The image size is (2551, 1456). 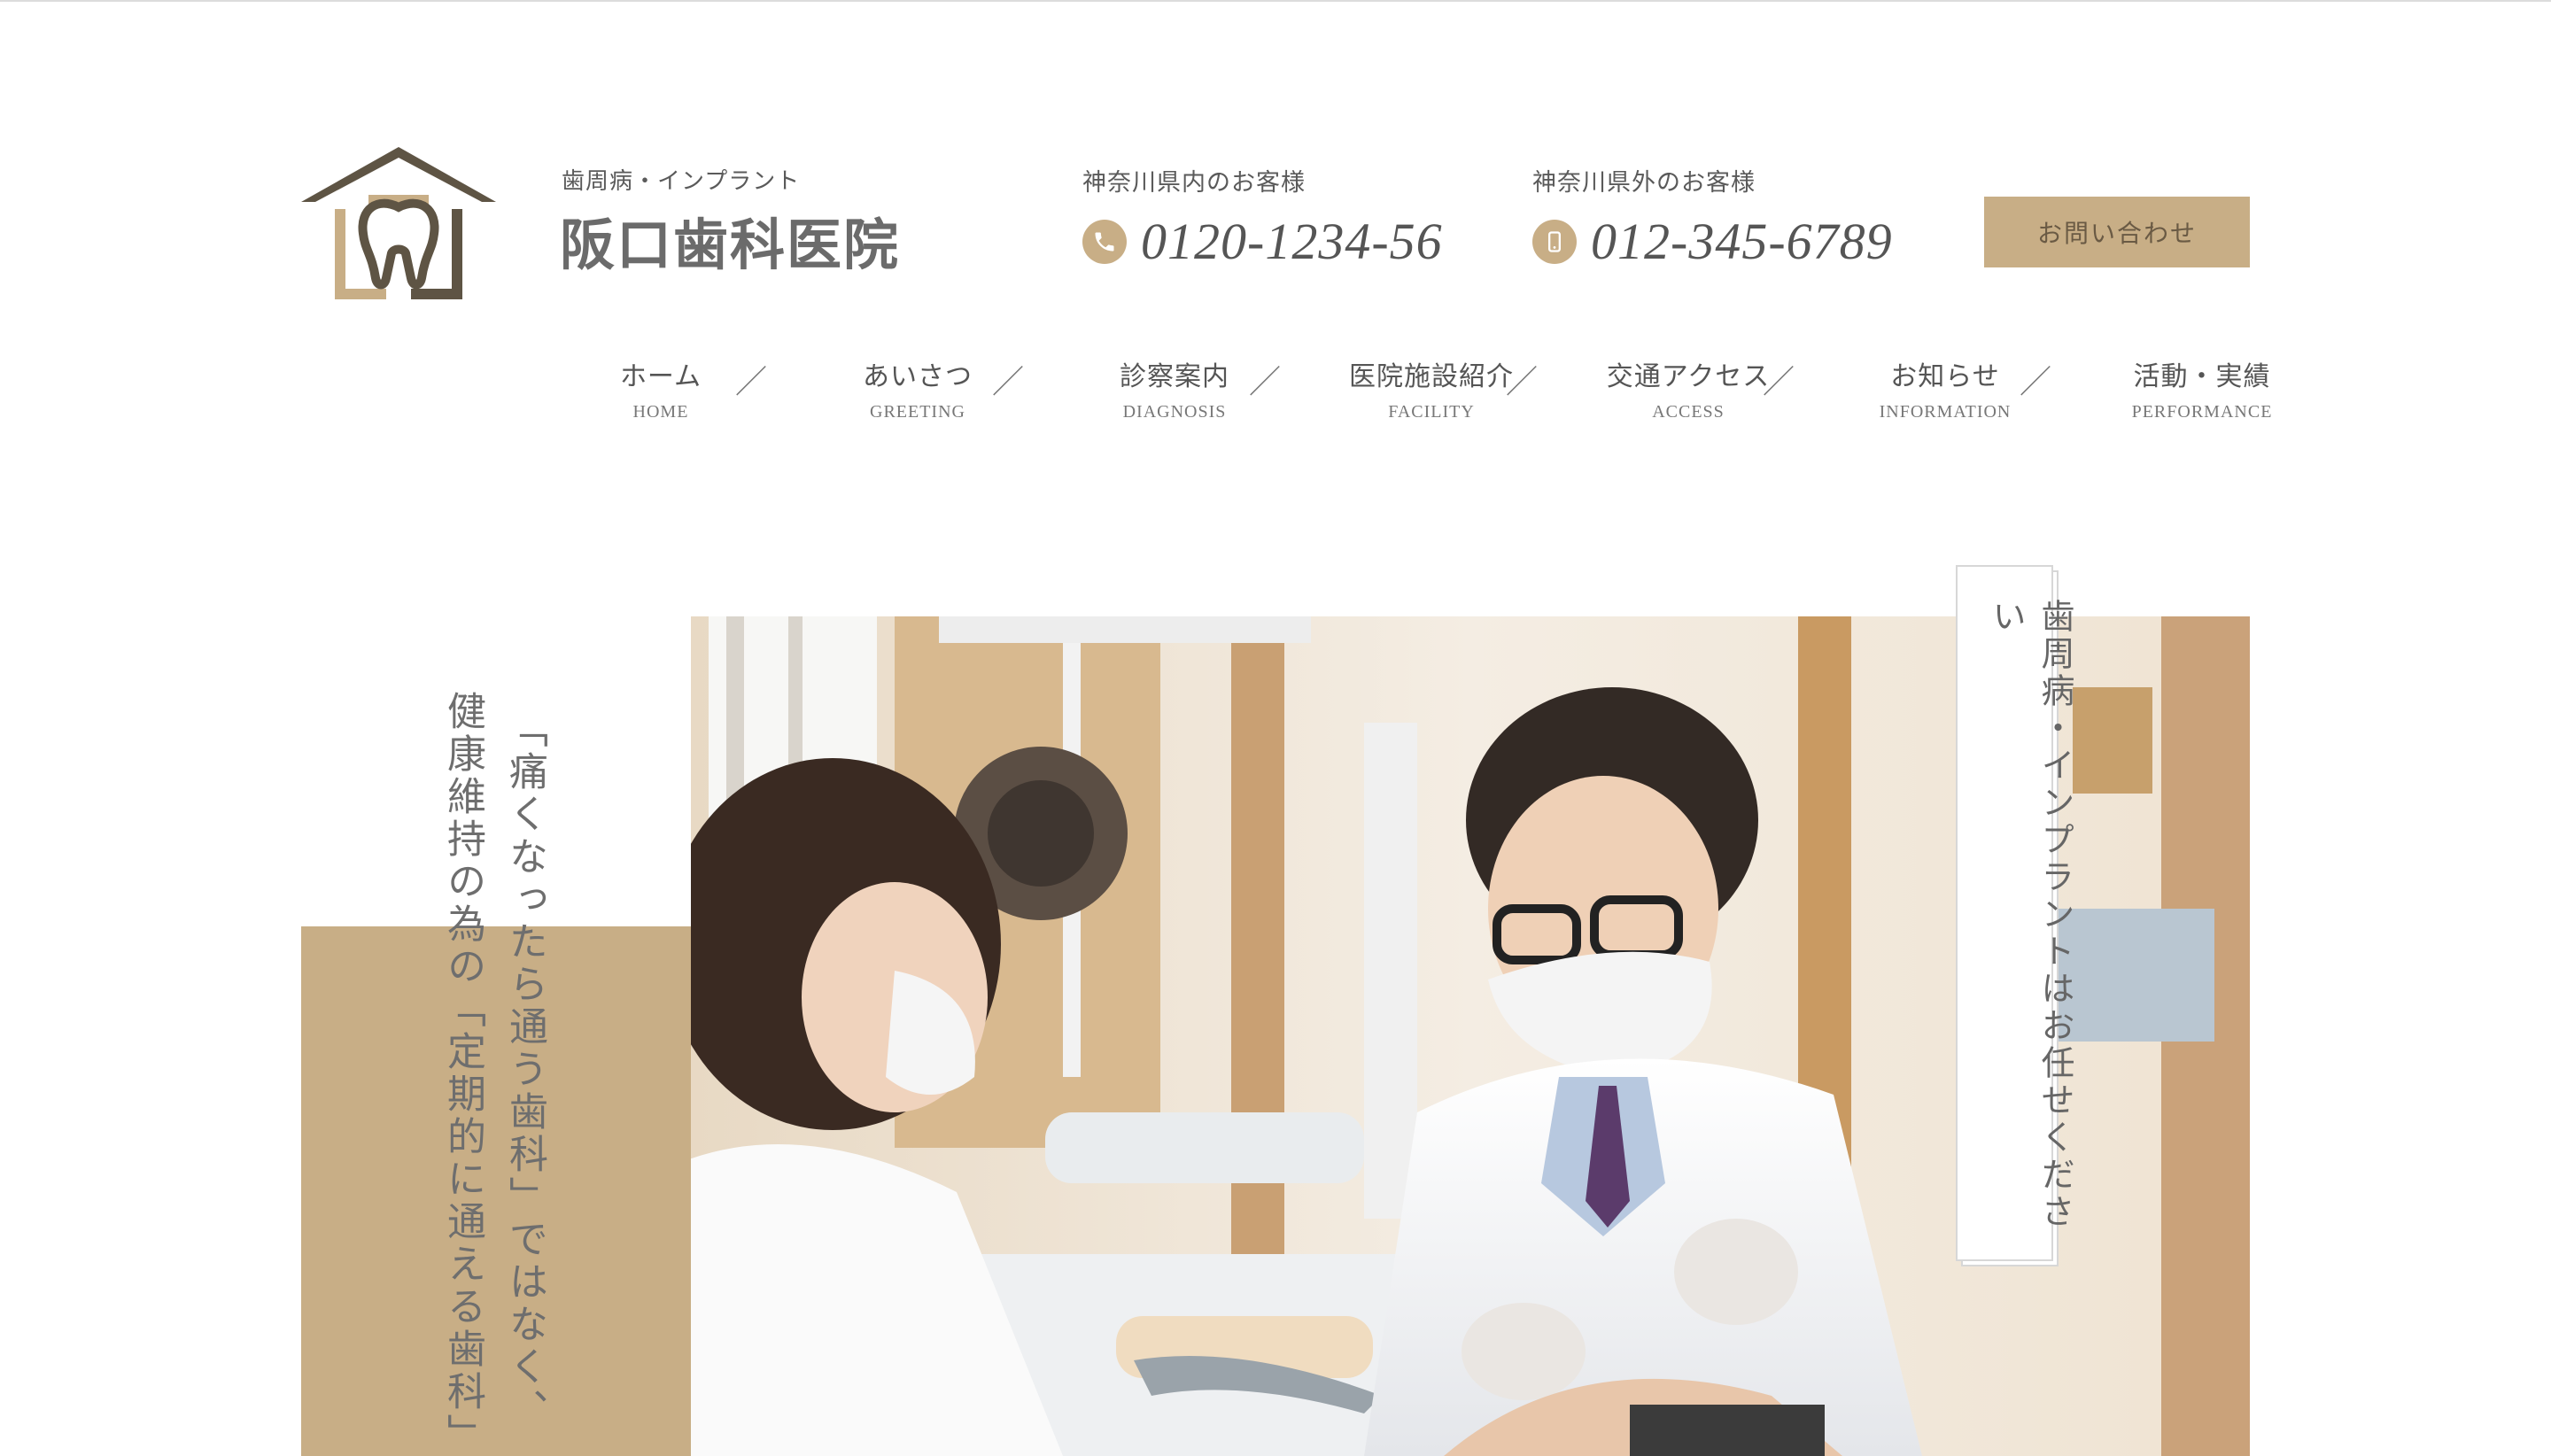 What do you see at coordinates (1175, 412) in the screenshot?
I see `nav-label-en: DIAGNOSIS` at bounding box center [1175, 412].